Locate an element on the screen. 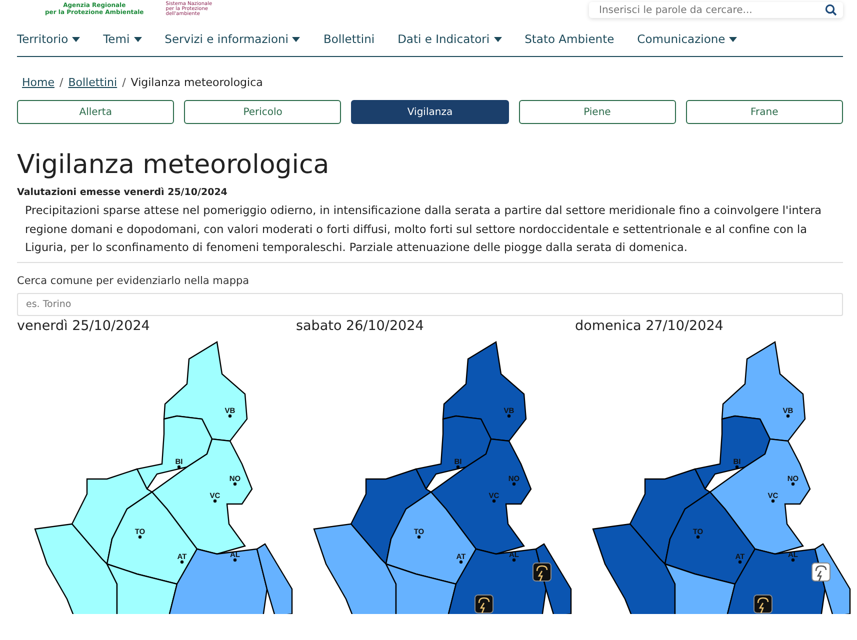  bulletin-tab: Vigilanza is located at coordinates (430, 112).